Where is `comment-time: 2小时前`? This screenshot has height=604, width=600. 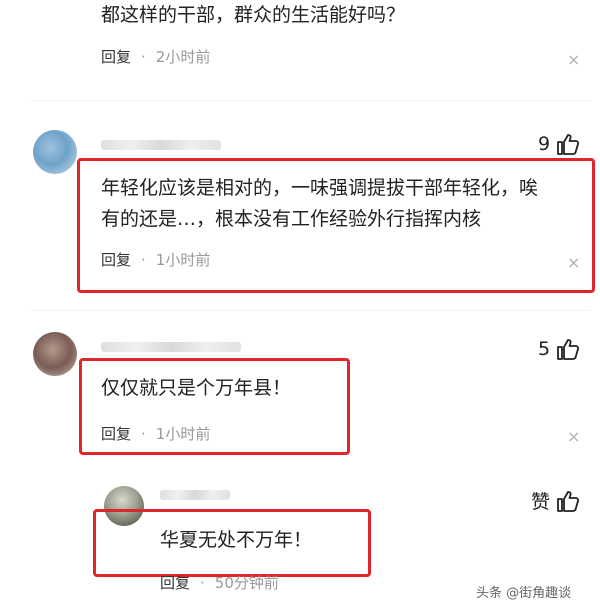
comment-time: 2小时前 is located at coordinates (183, 57).